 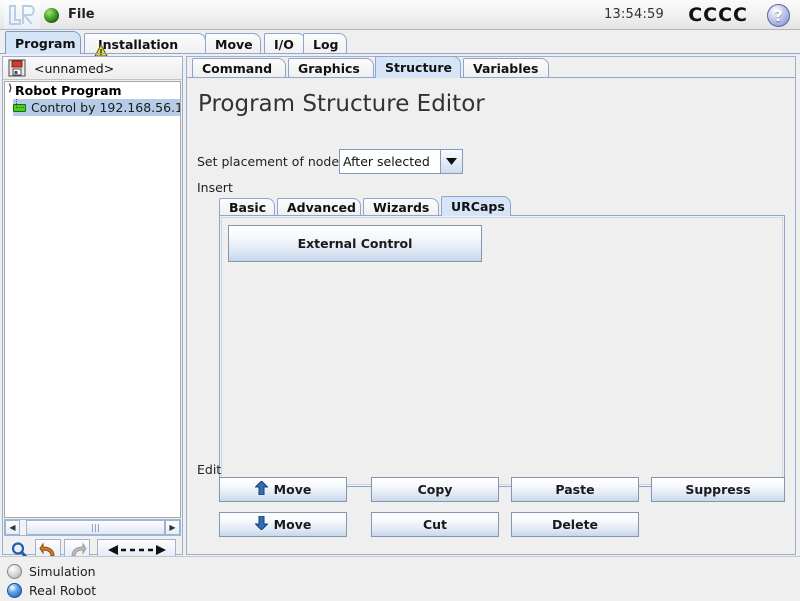 I want to click on tab-wizards: Wizards, so click(x=401, y=207).